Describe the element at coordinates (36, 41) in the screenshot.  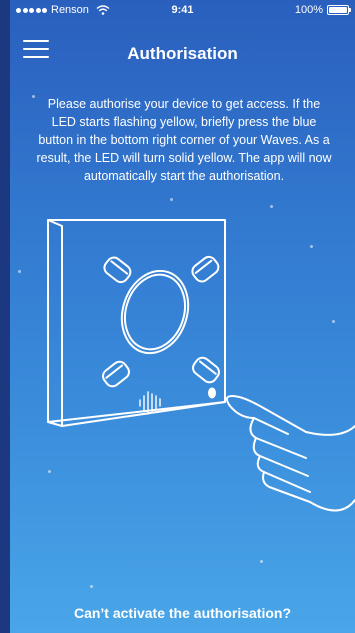
I see `hamburger-menu-icon` at that location.